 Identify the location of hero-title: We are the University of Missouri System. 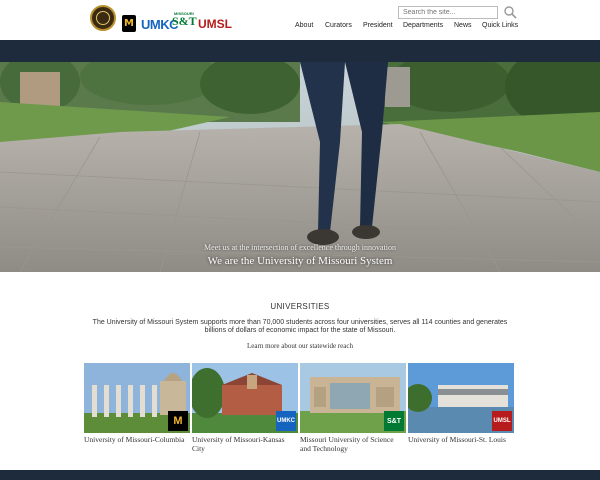
(300, 261).